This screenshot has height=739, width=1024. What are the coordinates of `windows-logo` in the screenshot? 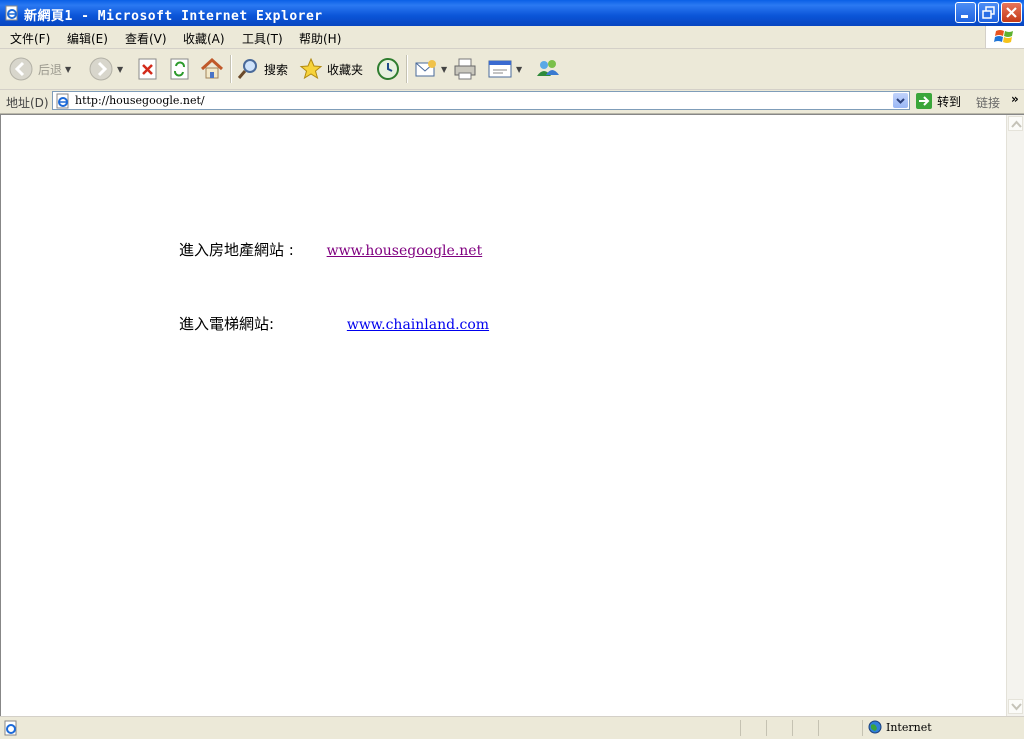 It's located at (1004, 37).